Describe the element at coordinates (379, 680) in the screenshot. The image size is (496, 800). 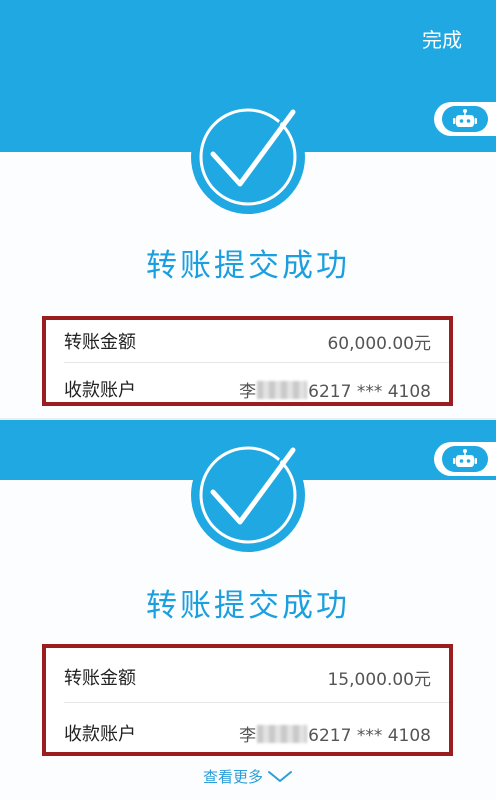
I see `amount-value: 15,000.00元` at that location.